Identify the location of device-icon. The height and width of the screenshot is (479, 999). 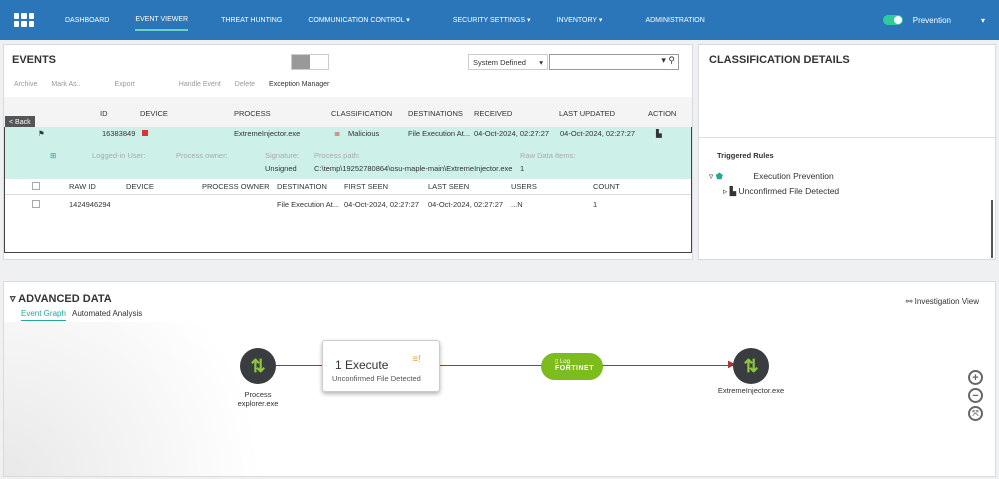
(145, 133).